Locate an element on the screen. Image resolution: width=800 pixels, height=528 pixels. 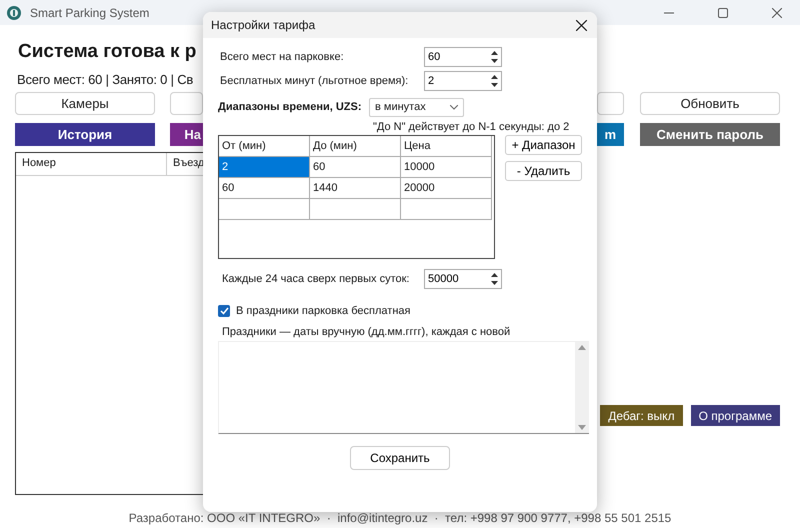
column-header: Цена is located at coordinates (446, 146).